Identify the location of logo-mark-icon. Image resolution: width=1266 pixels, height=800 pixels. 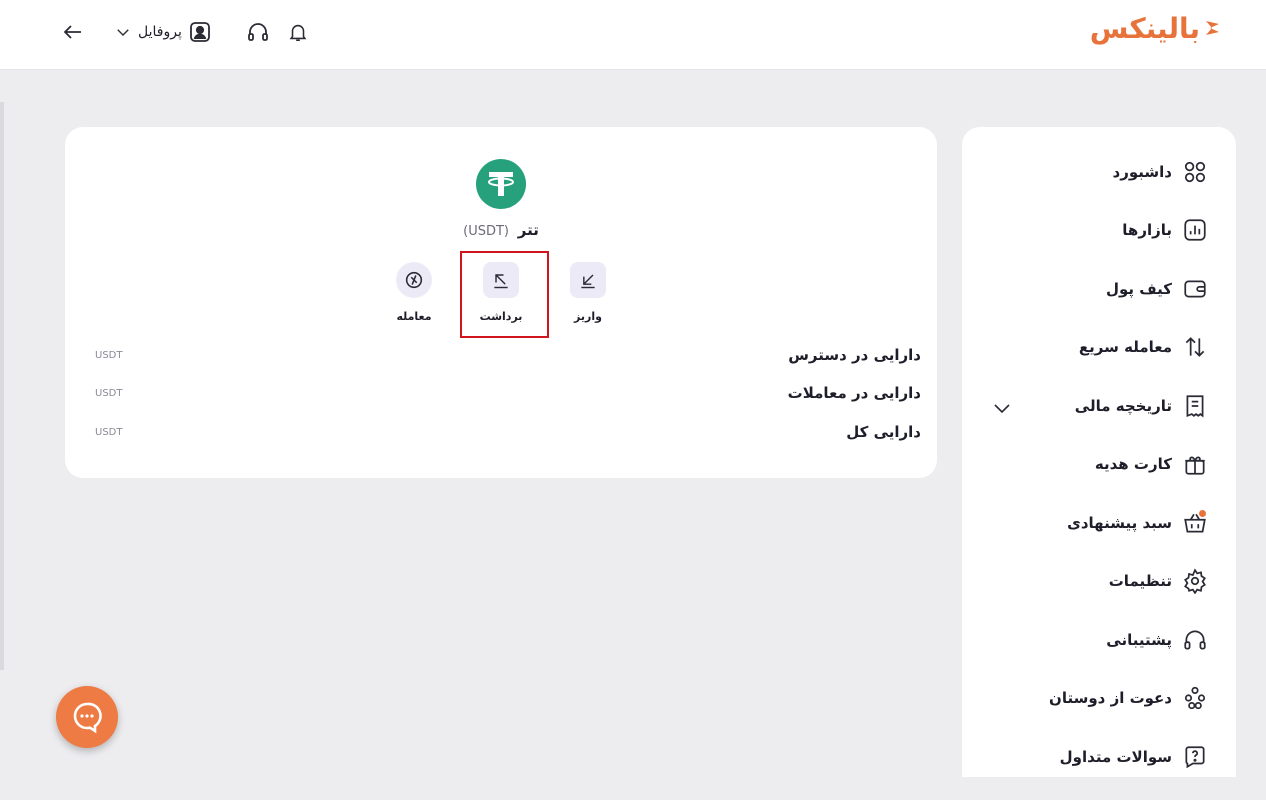
(1212, 28).